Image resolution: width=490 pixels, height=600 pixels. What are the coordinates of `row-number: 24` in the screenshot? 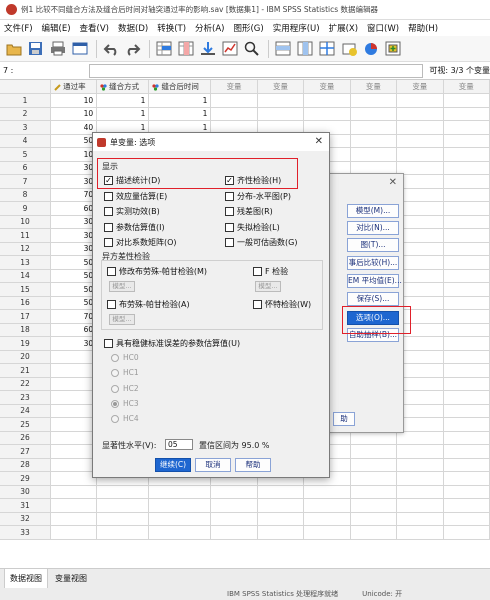 It's located at (26, 411).